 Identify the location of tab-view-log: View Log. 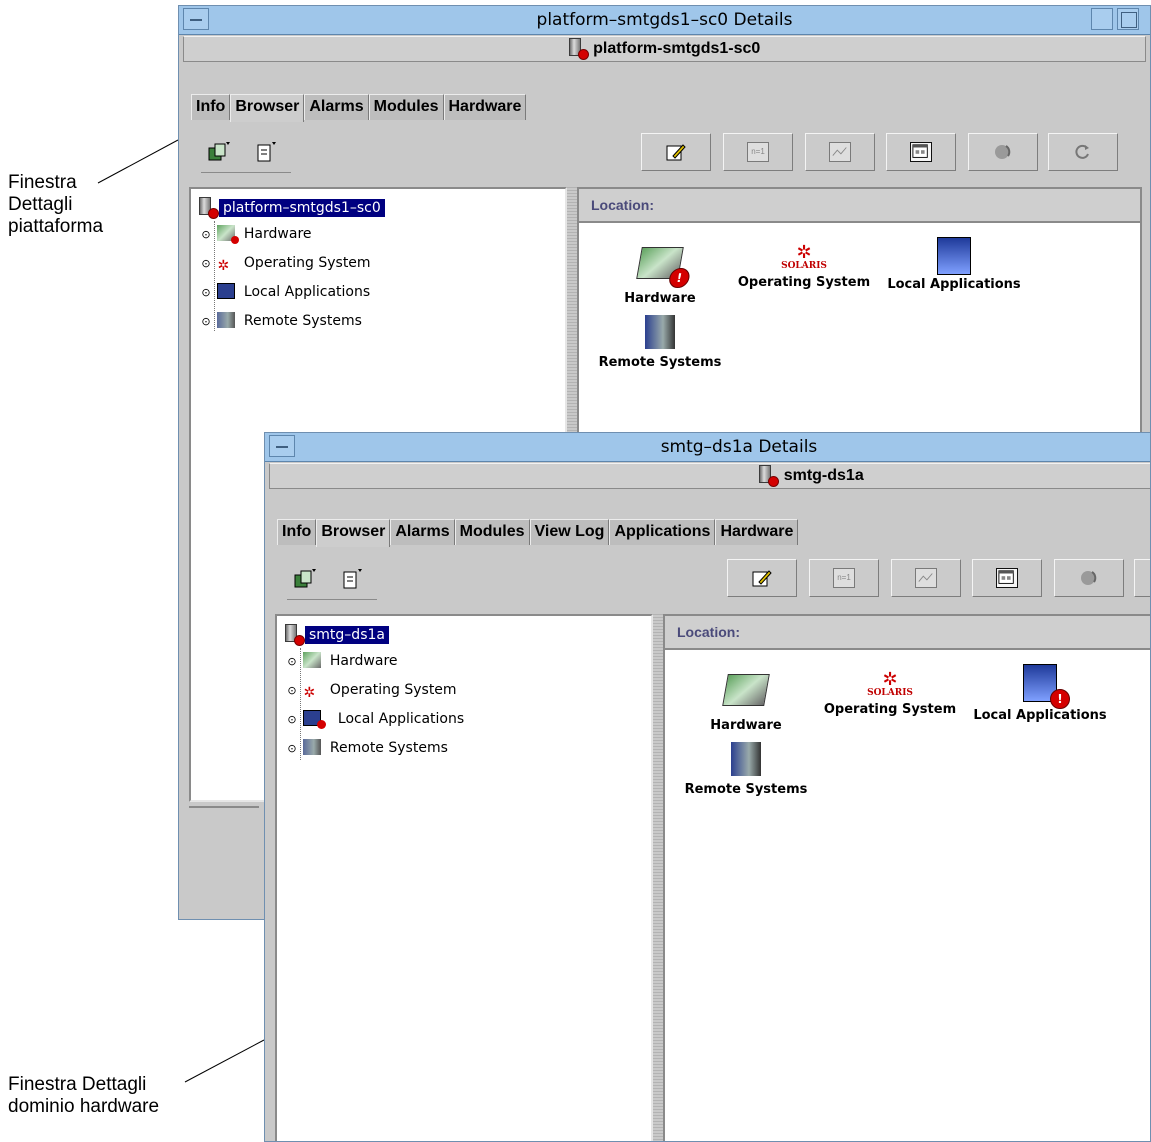
(569, 532).